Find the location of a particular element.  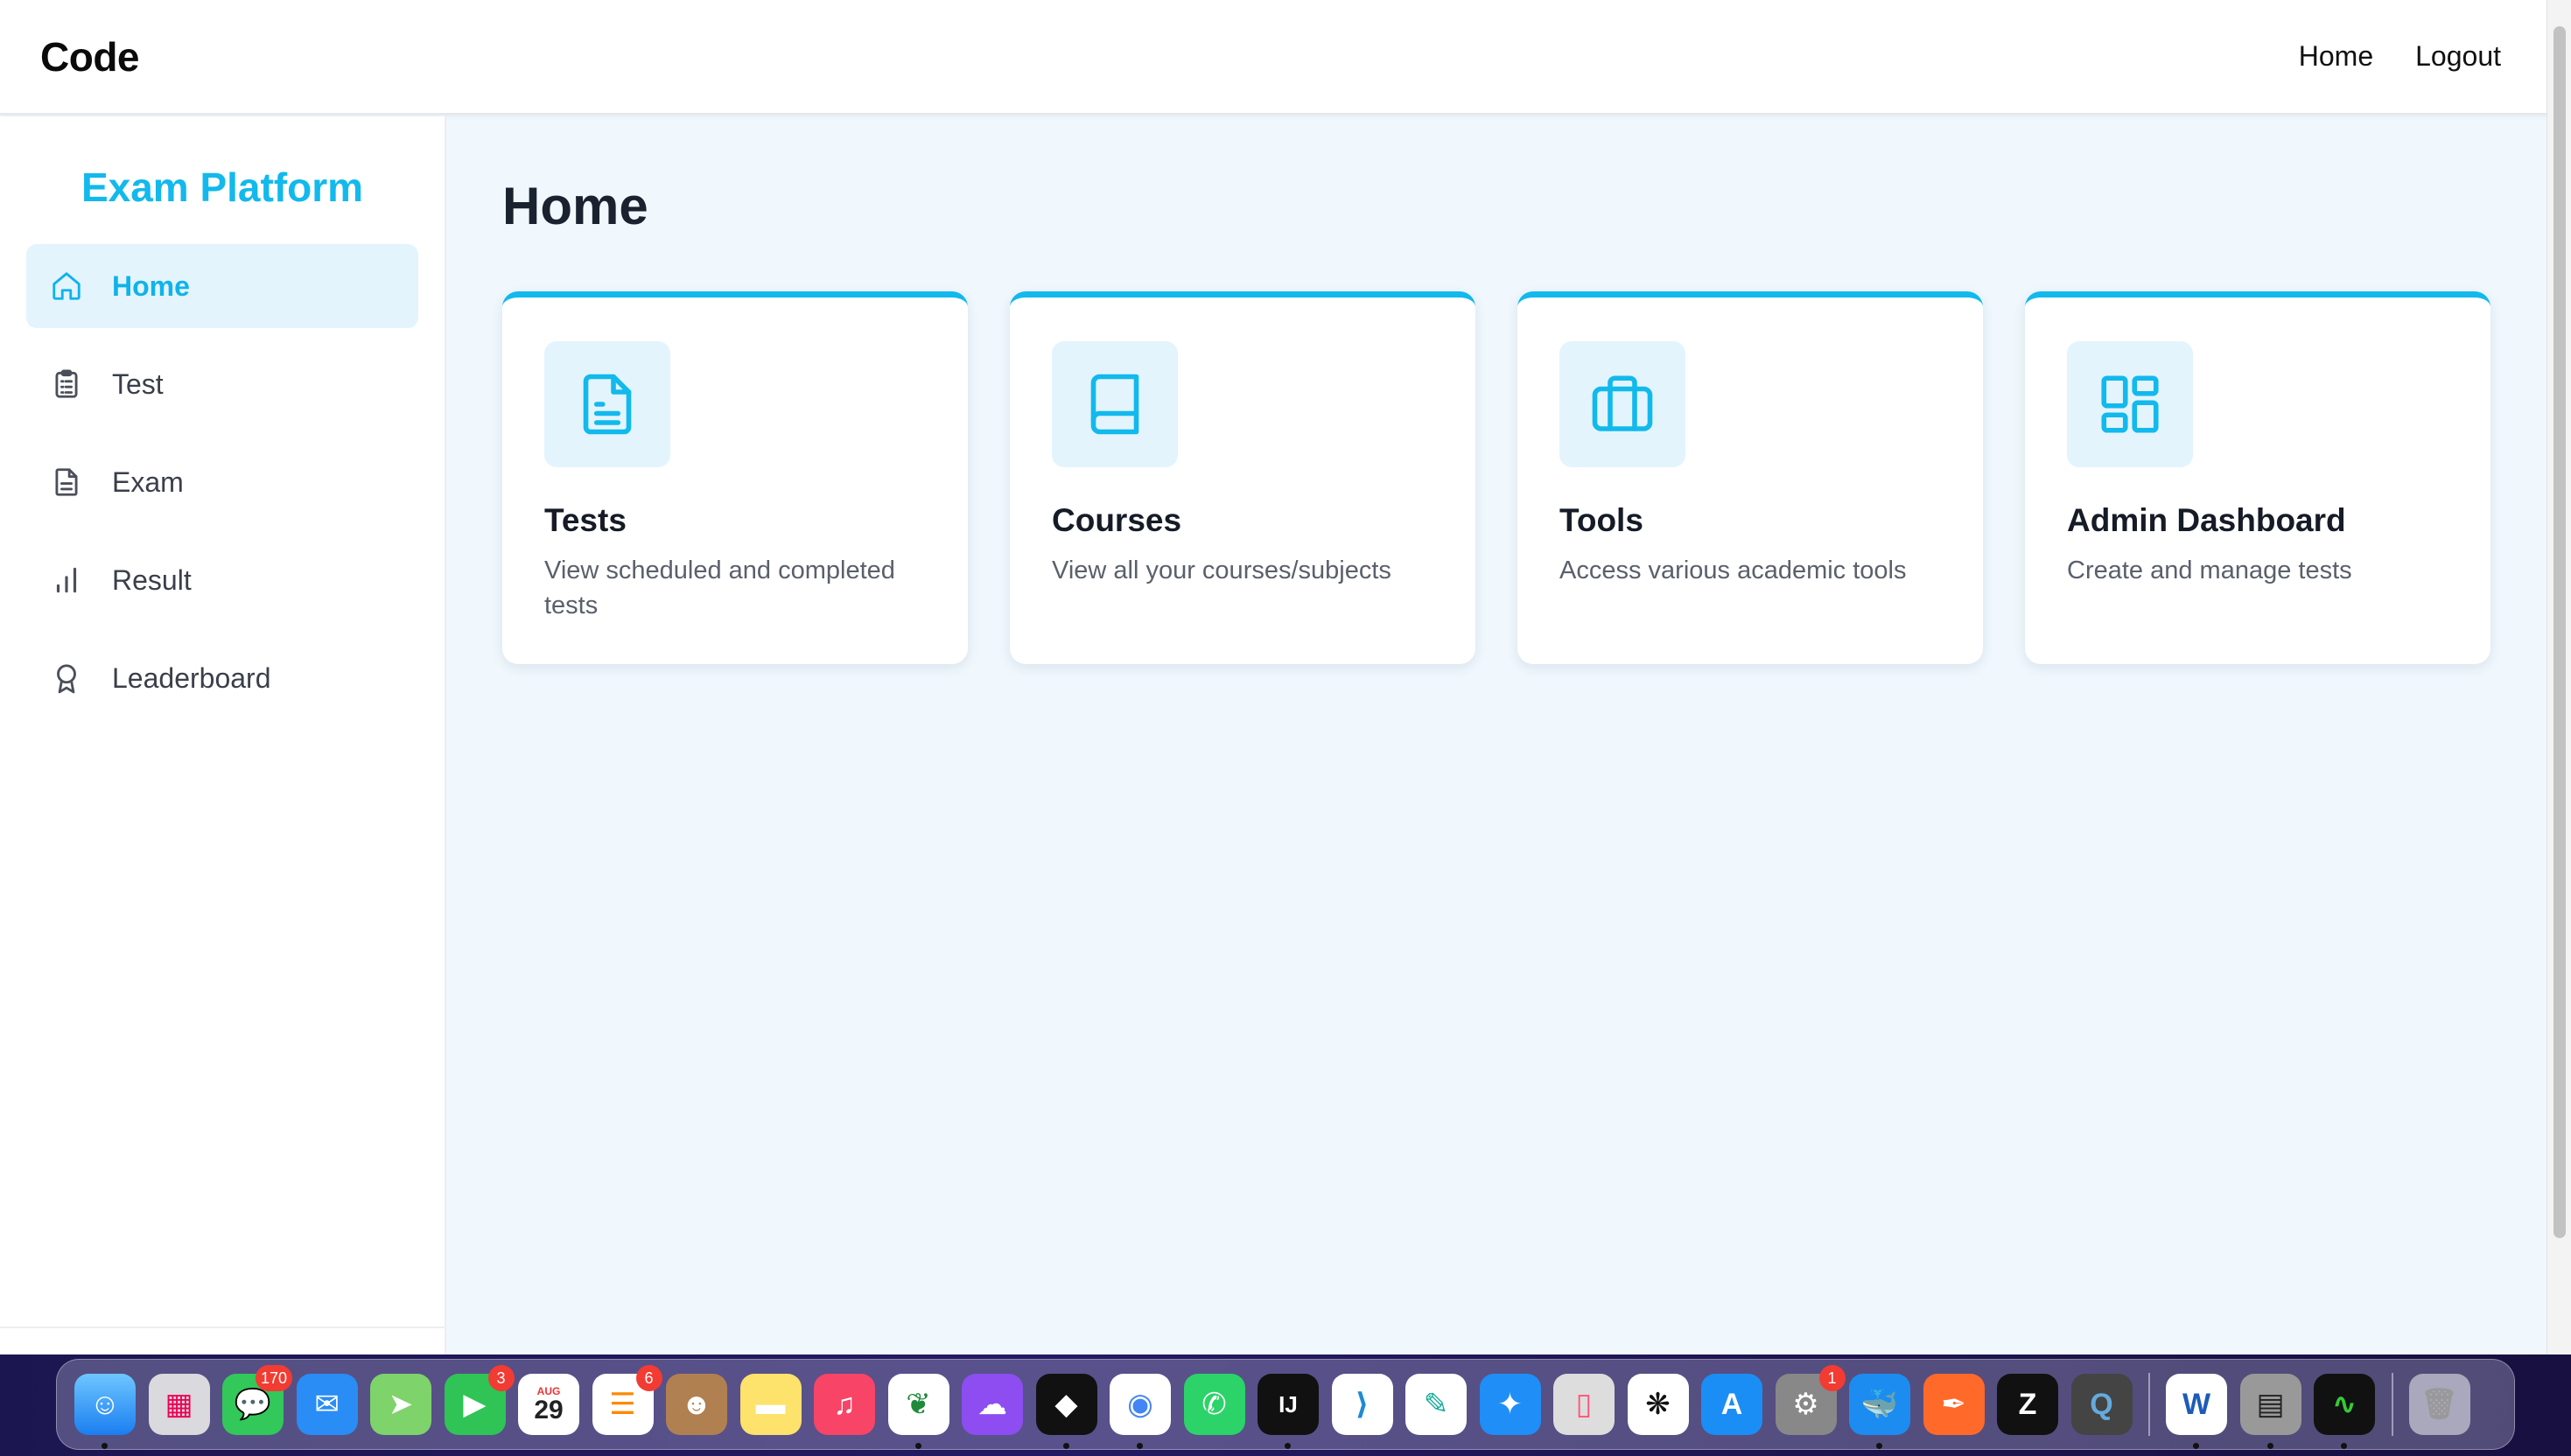

card-tests: Tests View scheduled and completed tests is located at coordinates (735, 477).